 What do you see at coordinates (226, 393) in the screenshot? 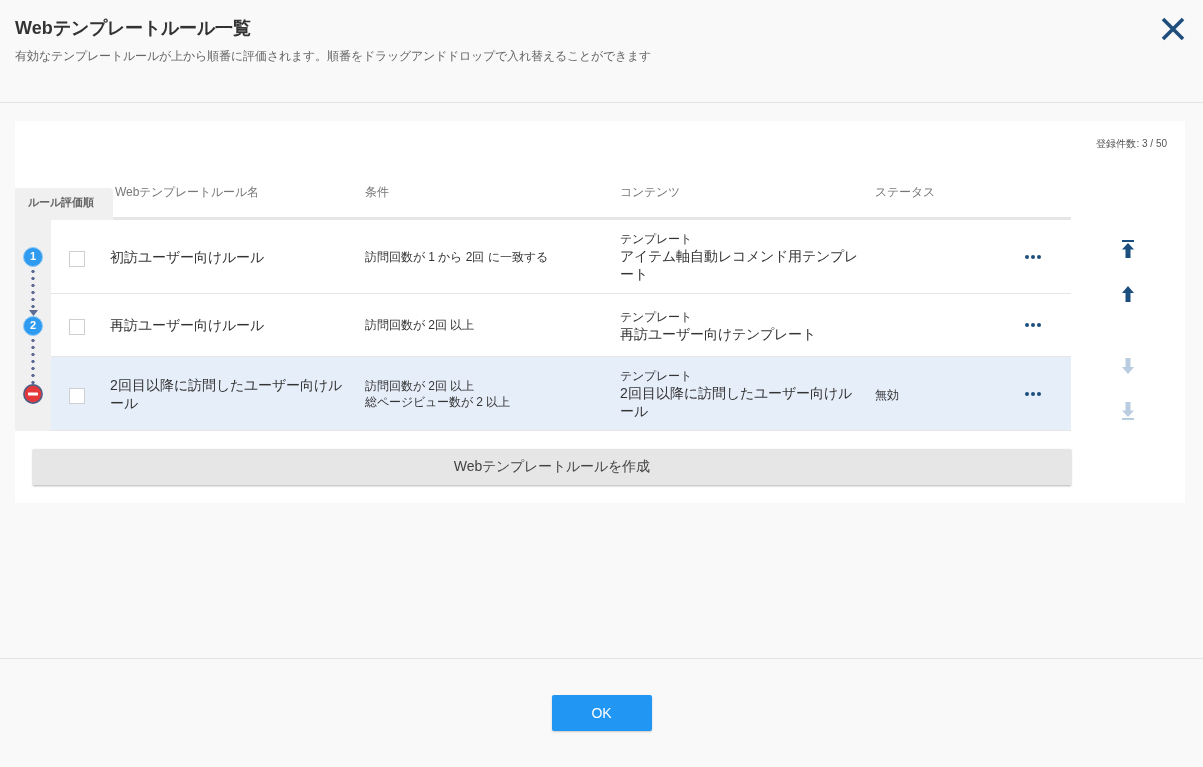
I see `rule-name: 2回目以降に訪問したユーザー向けルール` at bounding box center [226, 393].